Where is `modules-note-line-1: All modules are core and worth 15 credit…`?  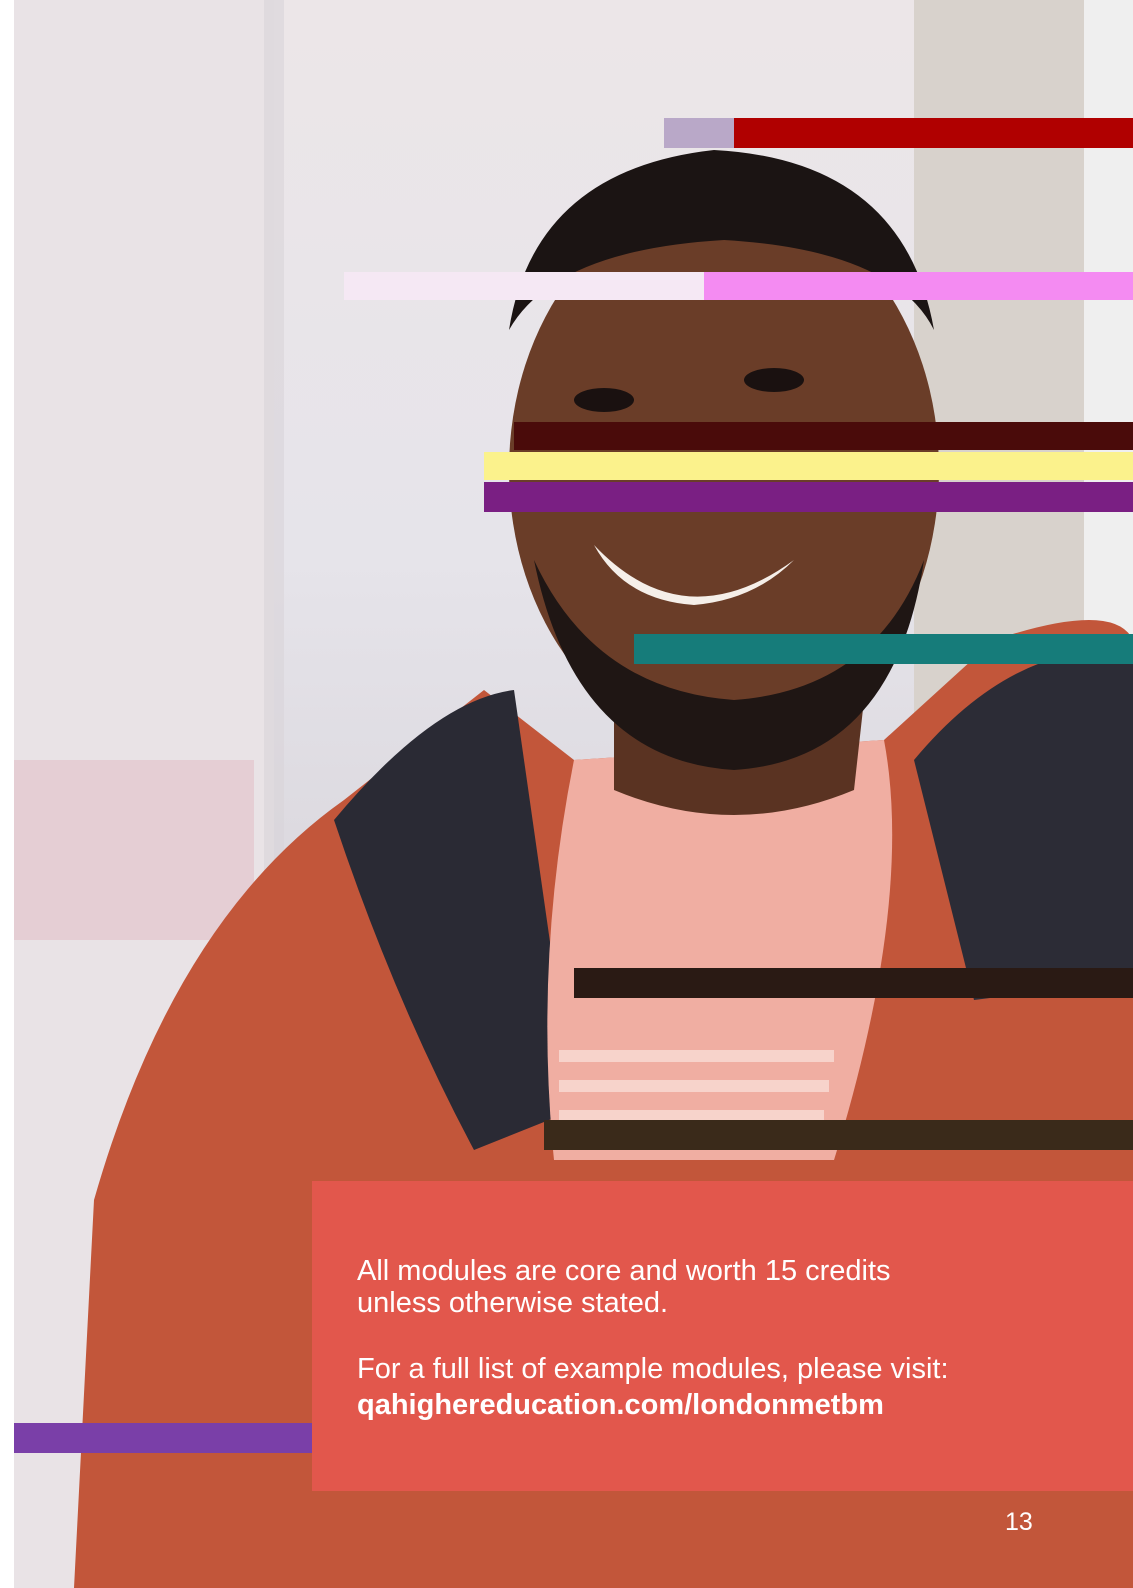
modules-note-line-1: All modules are core and worth 15 credit… is located at coordinates (624, 1271).